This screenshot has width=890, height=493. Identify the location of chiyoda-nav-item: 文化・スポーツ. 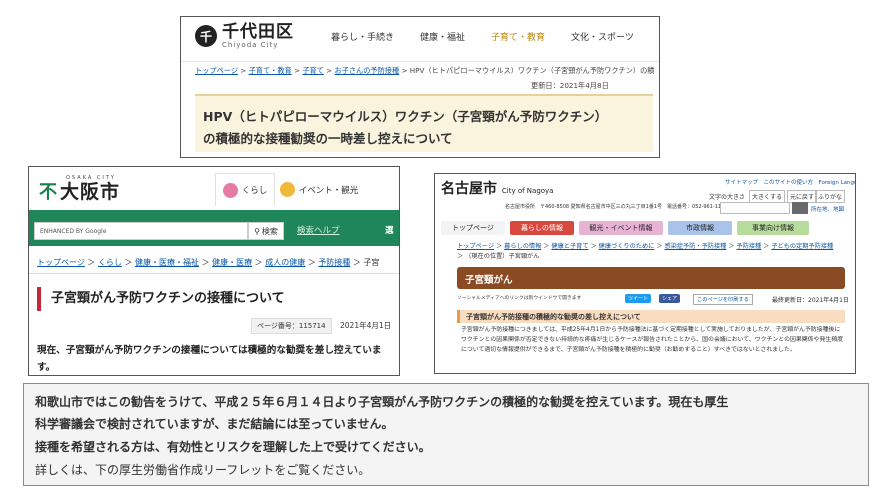
(602, 36).